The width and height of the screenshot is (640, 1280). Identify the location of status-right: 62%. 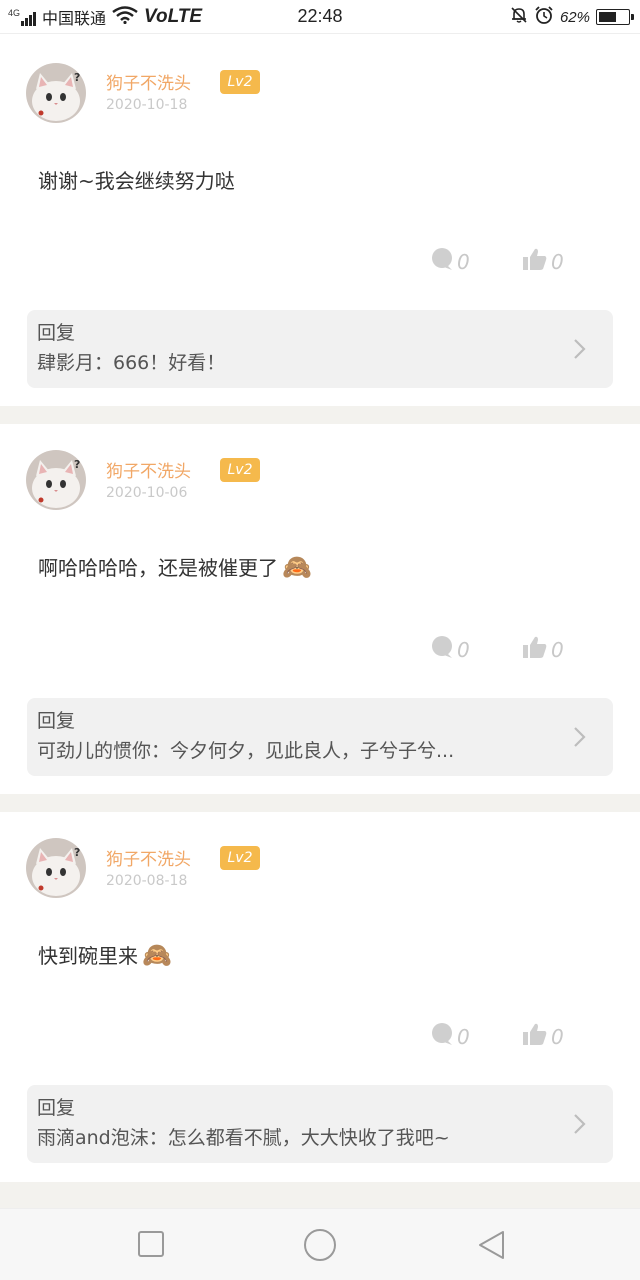
(572, 17).